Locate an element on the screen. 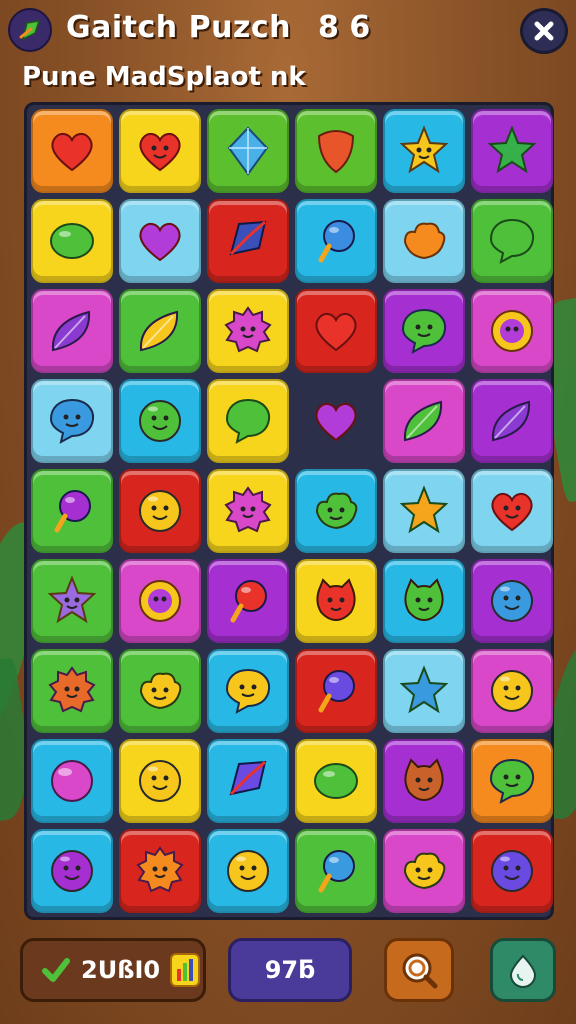  search-button is located at coordinates (419, 970).